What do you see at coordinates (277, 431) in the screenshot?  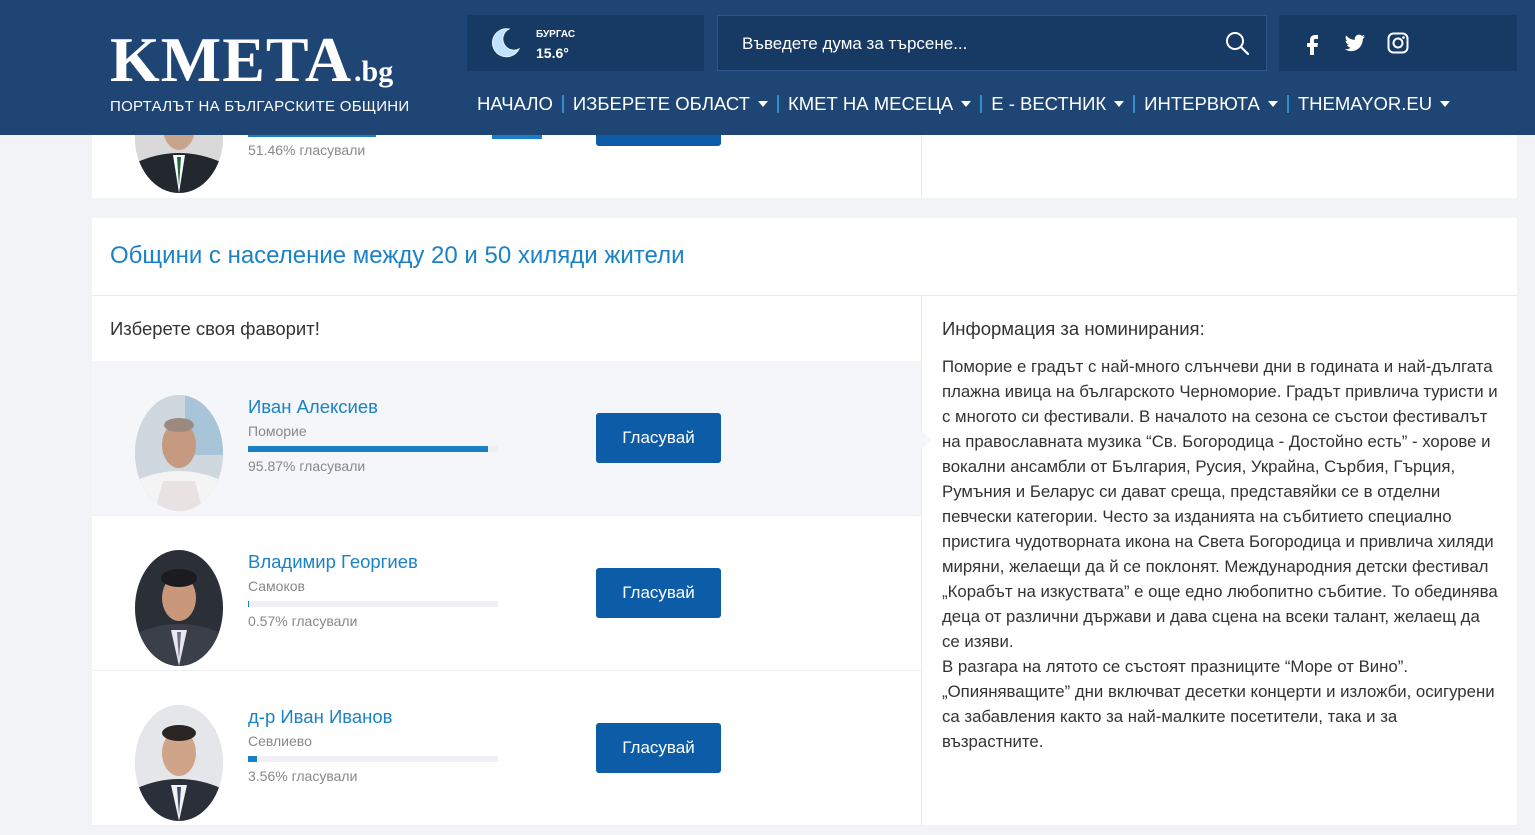 I see `candidate-town: Поморие` at bounding box center [277, 431].